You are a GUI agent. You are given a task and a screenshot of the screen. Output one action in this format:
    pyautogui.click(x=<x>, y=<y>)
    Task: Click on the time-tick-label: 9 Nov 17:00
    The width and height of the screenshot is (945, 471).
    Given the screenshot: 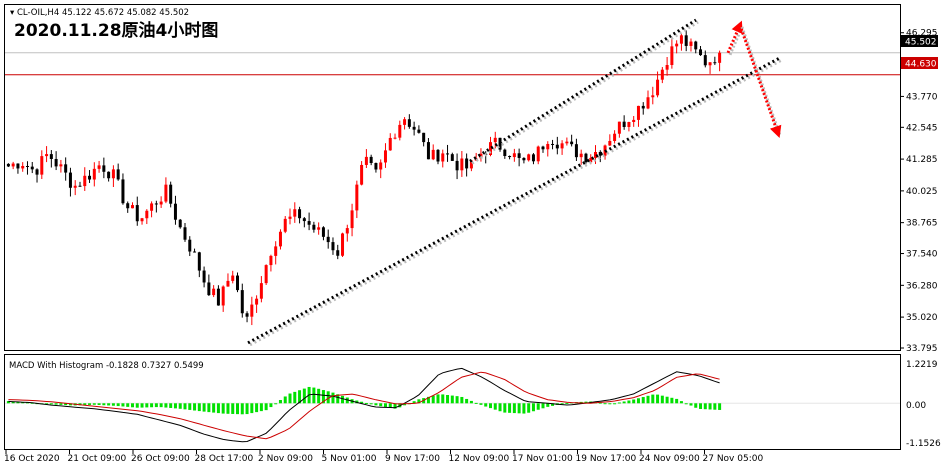 What is the action you would take?
    pyautogui.click(x=412, y=459)
    